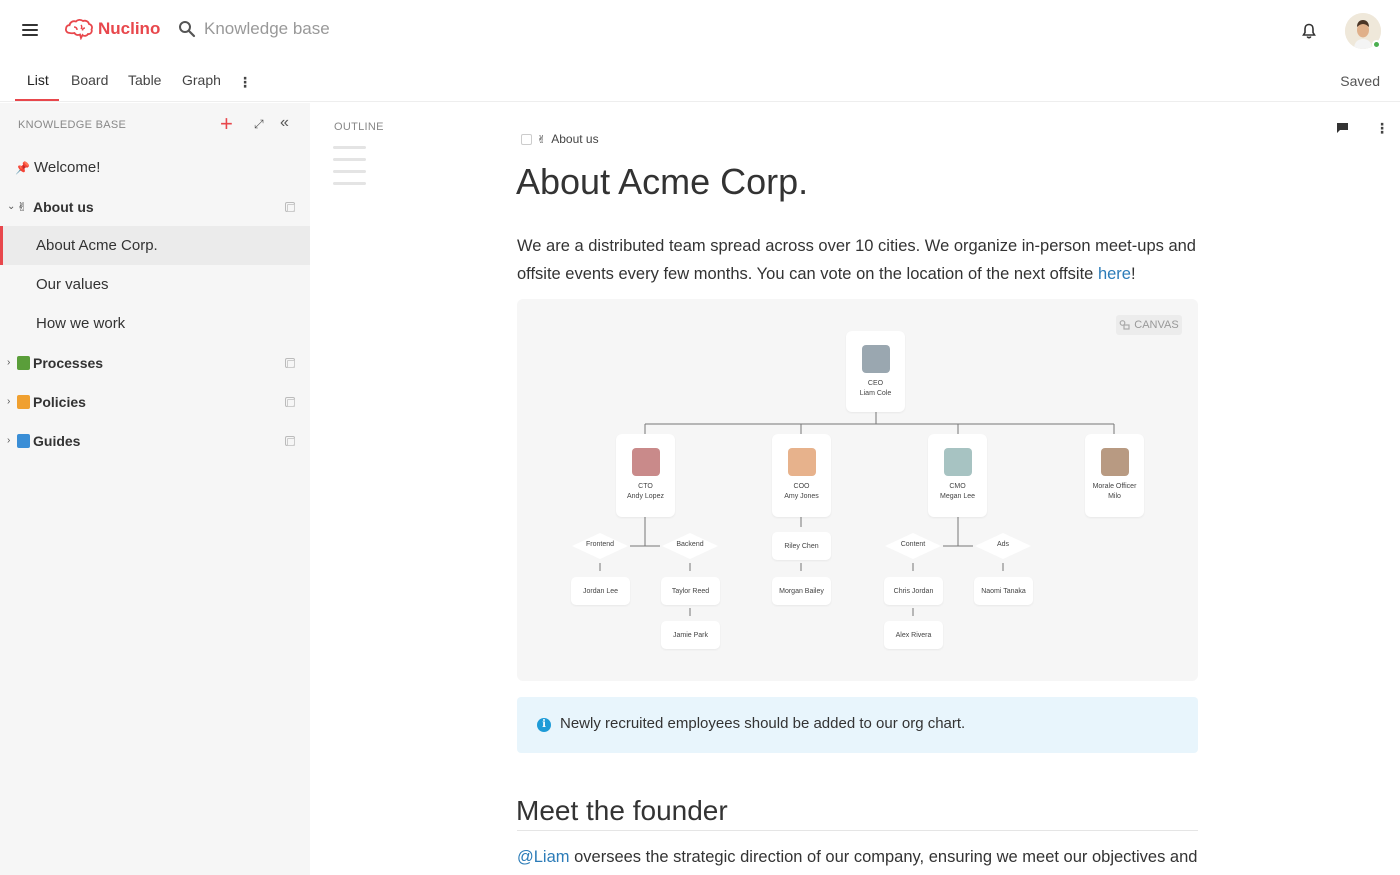 The height and width of the screenshot is (875, 1400). I want to click on sidebar-item-how-we-work: How we work, so click(155, 323).